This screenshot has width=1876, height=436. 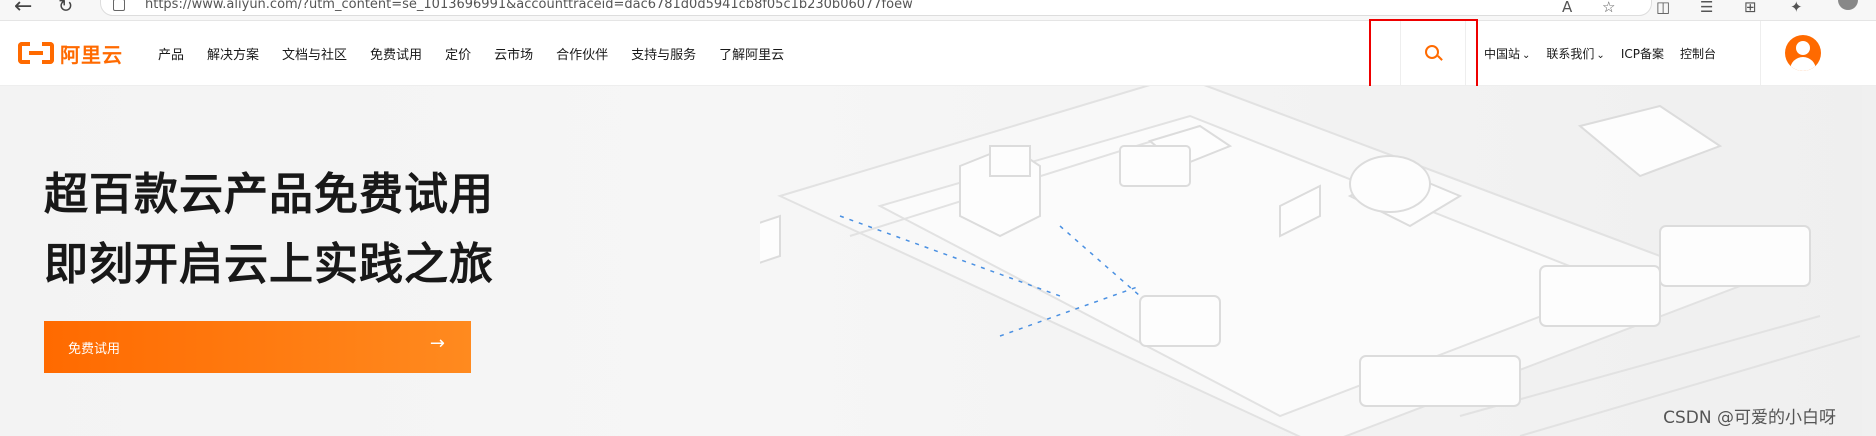 What do you see at coordinates (1570, 53) in the screenshot?
I see `contact-label: 联系我们` at bounding box center [1570, 53].